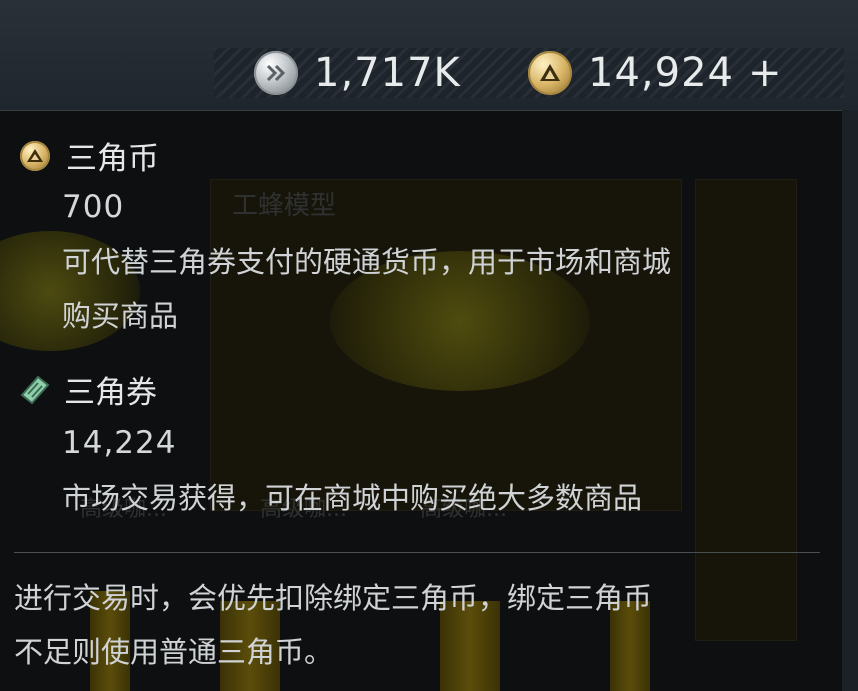  I want to click on triangle-voucher-icon, so click(35, 390).